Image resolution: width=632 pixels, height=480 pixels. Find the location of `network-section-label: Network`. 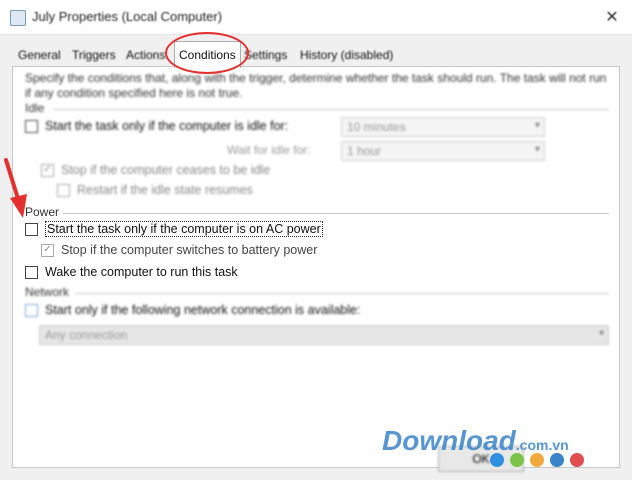

network-section-label: Network is located at coordinates (47, 292).